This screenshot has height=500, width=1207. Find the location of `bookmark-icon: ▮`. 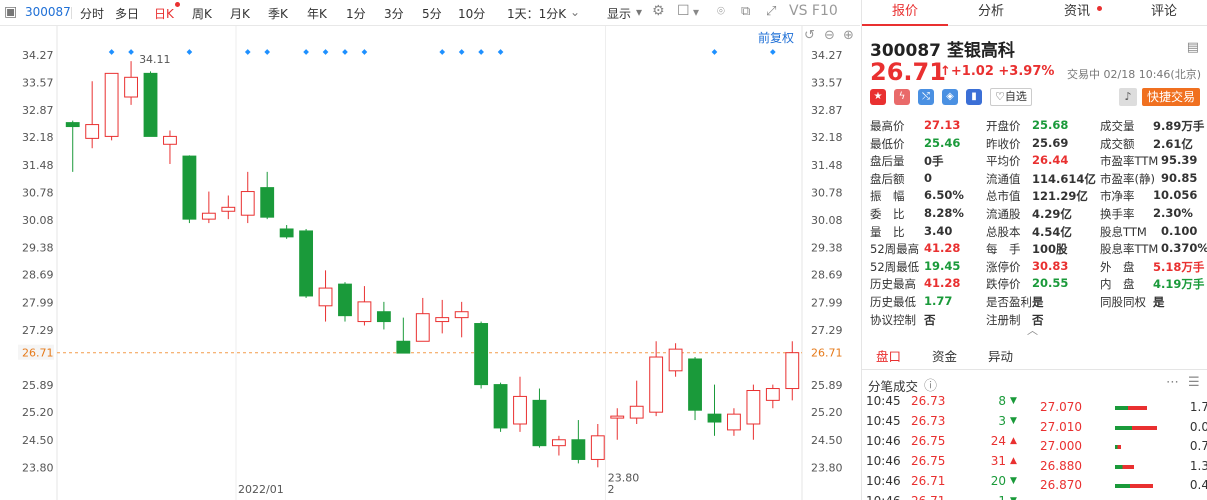

bookmark-icon: ▮ is located at coordinates (974, 97).